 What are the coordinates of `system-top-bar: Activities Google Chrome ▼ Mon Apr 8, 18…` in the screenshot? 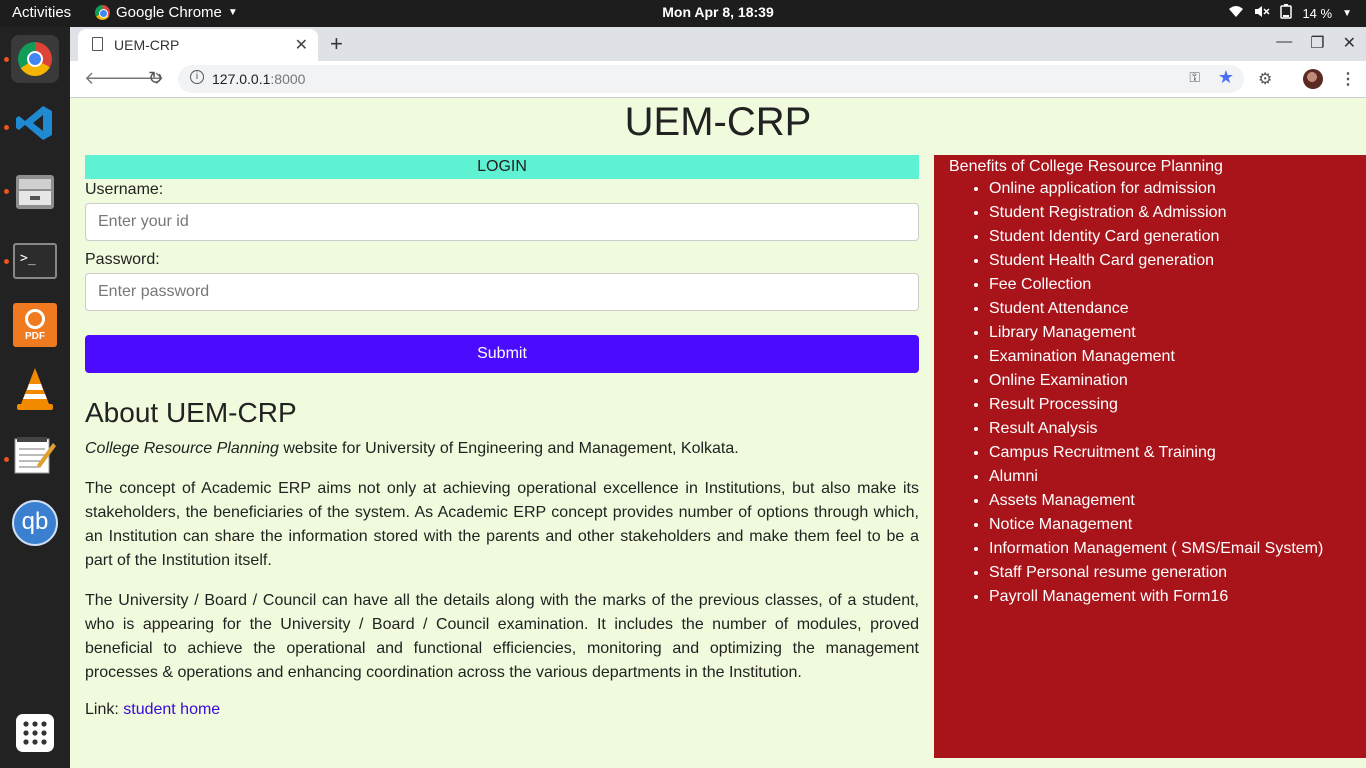 It's located at (683, 13).